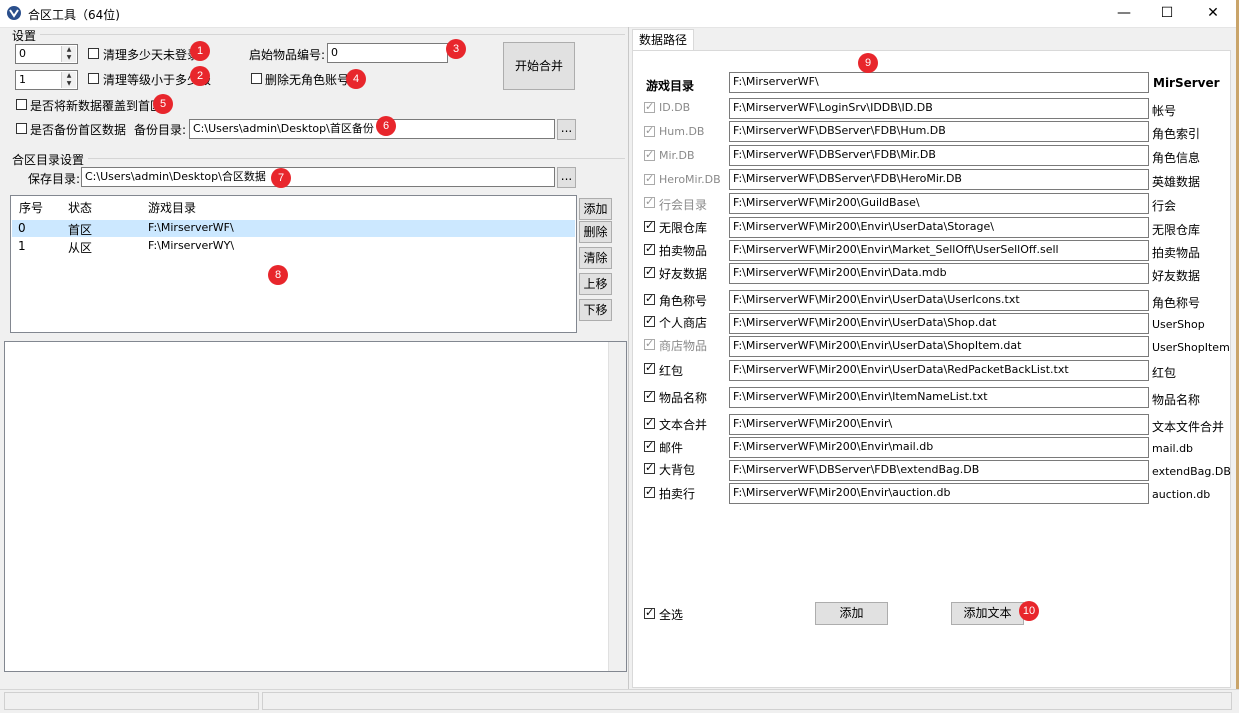 Image resolution: width=1239 pixels, height=713 pixels. I want to click on storage-checkbox, so click(649, 226).